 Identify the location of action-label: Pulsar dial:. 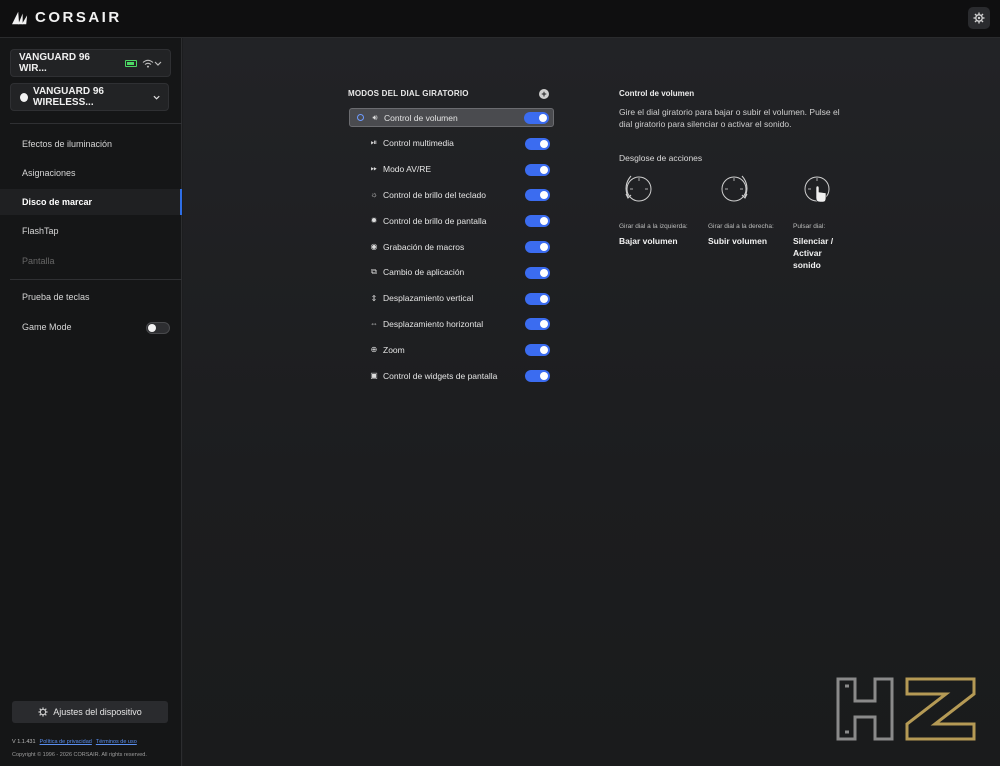
(809, 226).